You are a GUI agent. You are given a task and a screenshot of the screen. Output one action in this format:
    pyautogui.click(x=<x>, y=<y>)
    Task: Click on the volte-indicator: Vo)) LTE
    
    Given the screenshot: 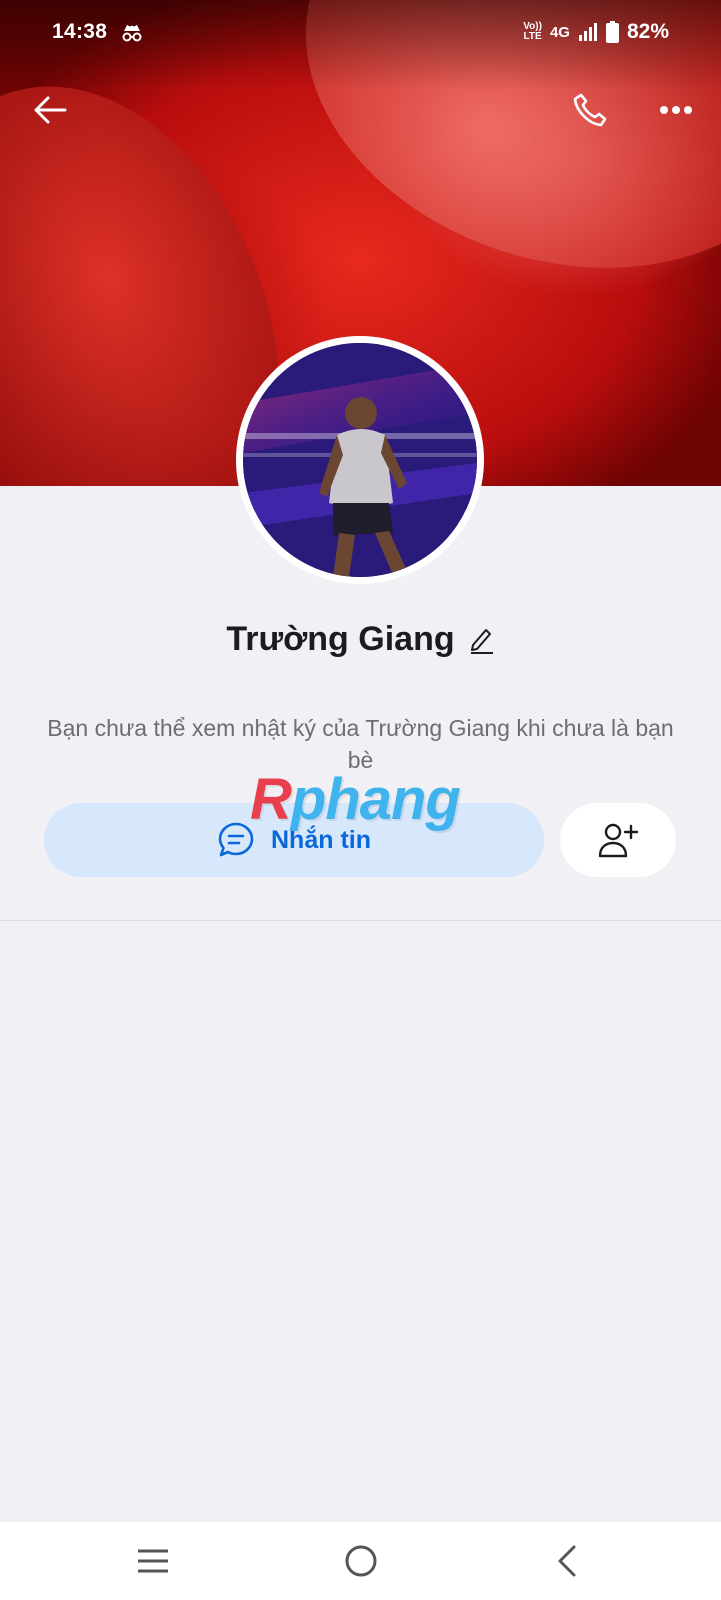 What is the action you would take?
    pyautogui.click(x=532, y=32)
    